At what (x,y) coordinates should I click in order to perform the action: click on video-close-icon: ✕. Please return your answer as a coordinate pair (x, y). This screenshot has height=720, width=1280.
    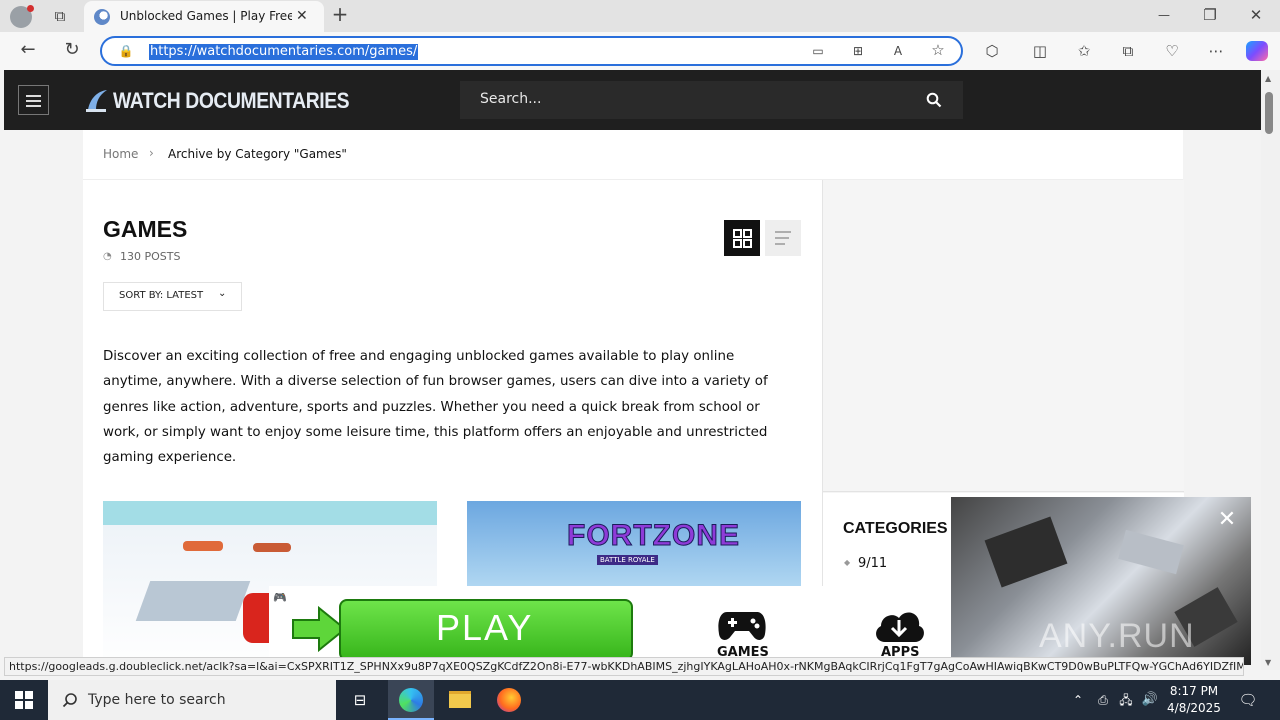
    Looking at the image, I should click on (1227, 521).